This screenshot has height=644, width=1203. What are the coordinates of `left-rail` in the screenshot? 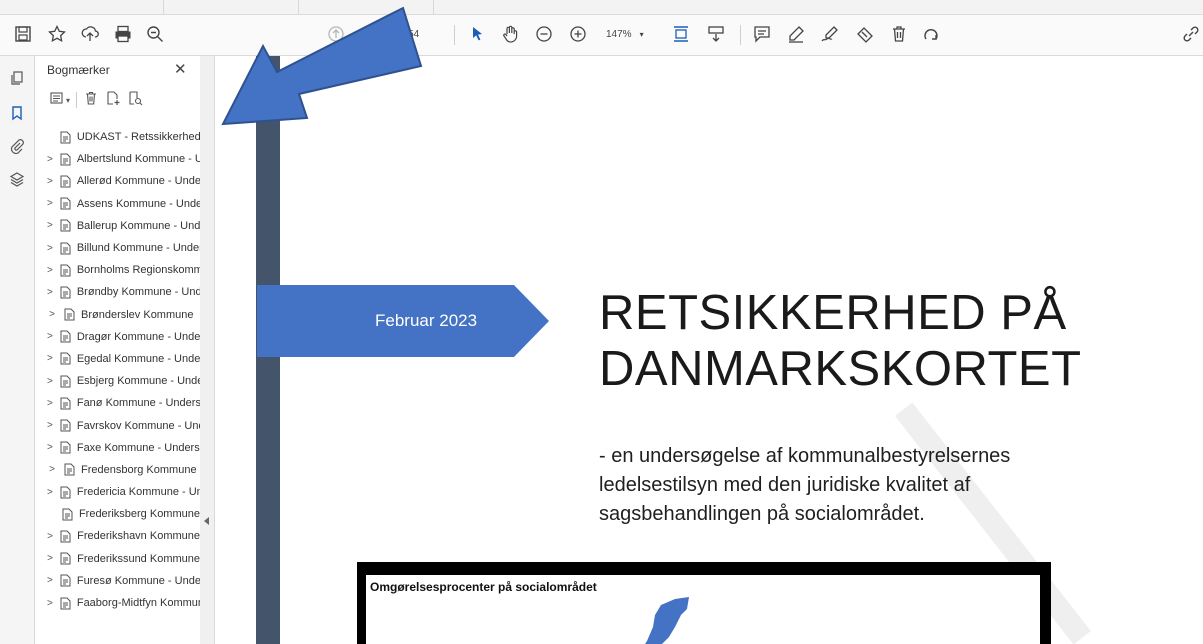 It's located at (17, 350).